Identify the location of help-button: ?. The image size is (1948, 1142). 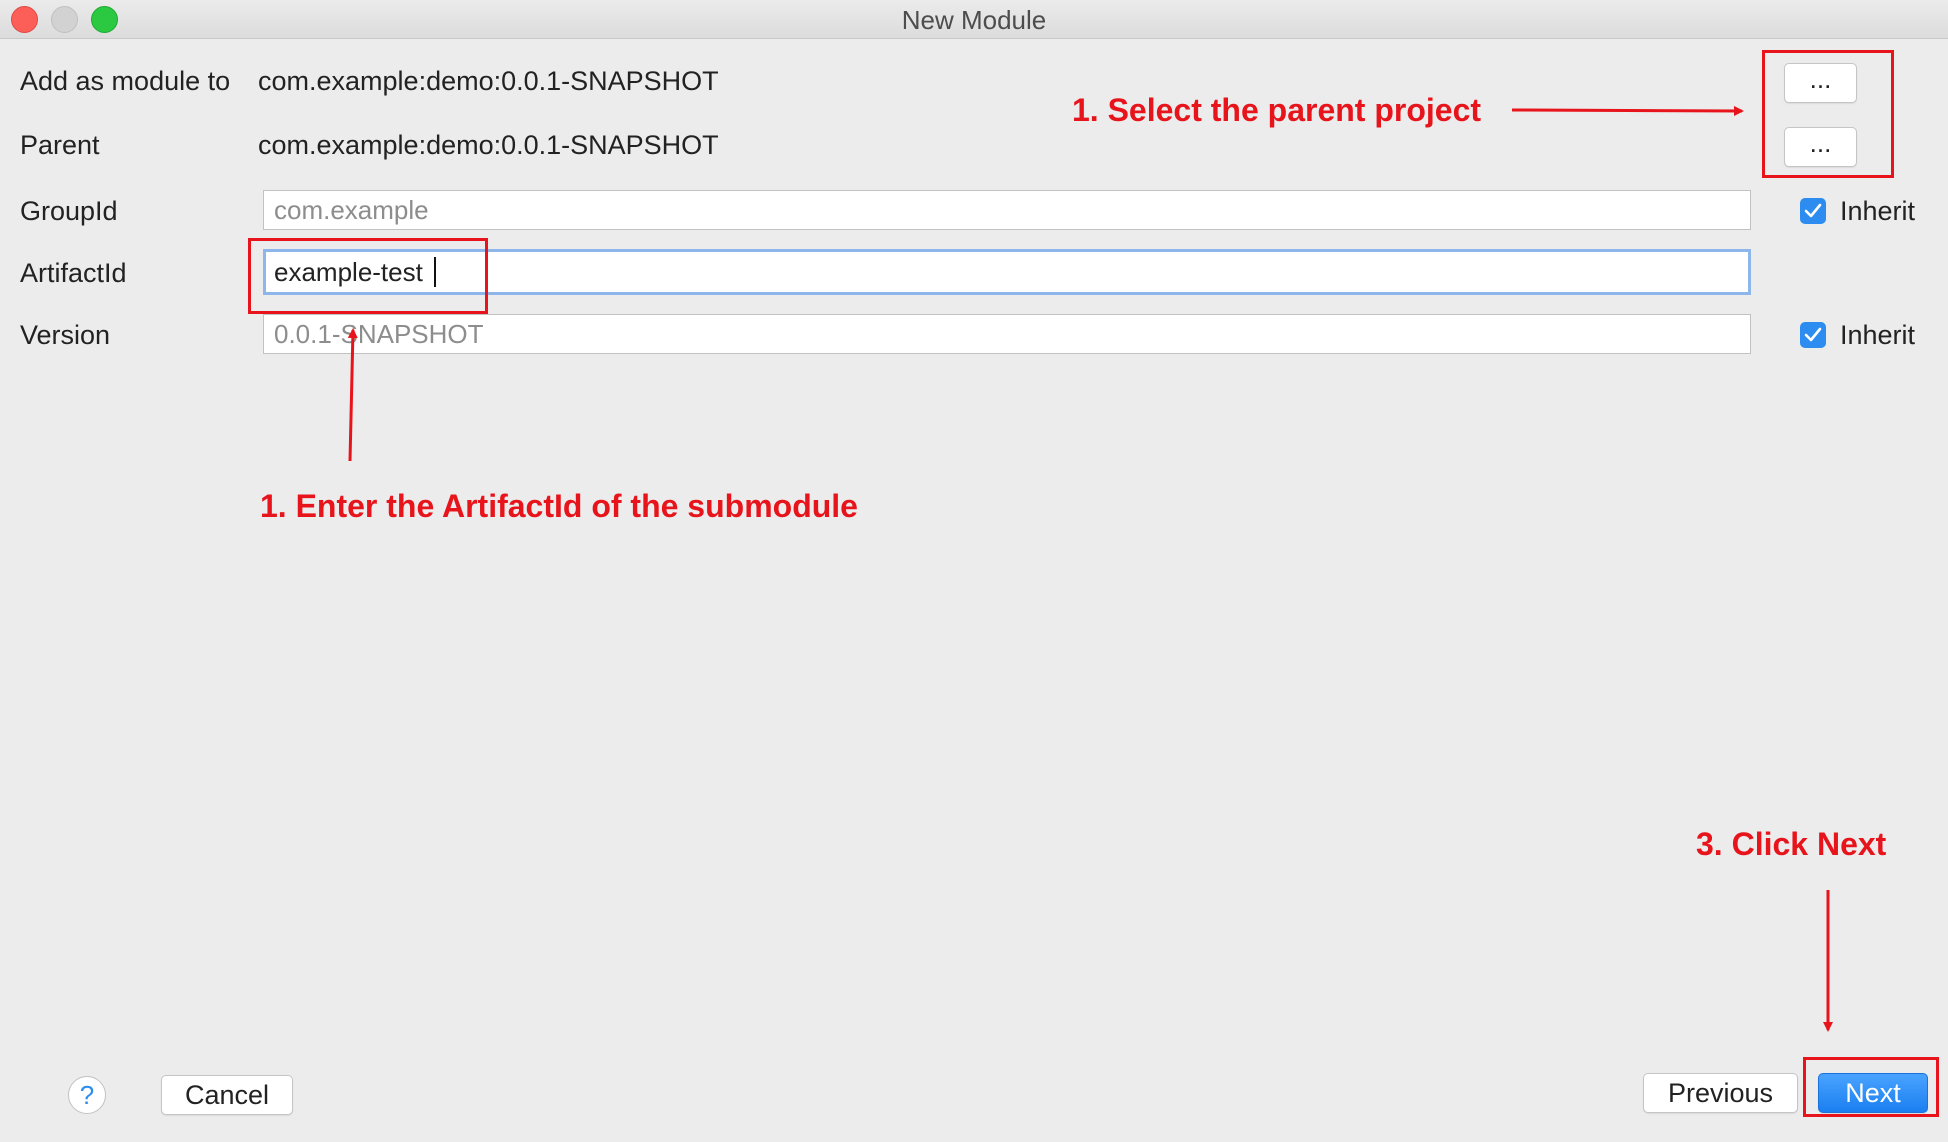
(87, 1095).